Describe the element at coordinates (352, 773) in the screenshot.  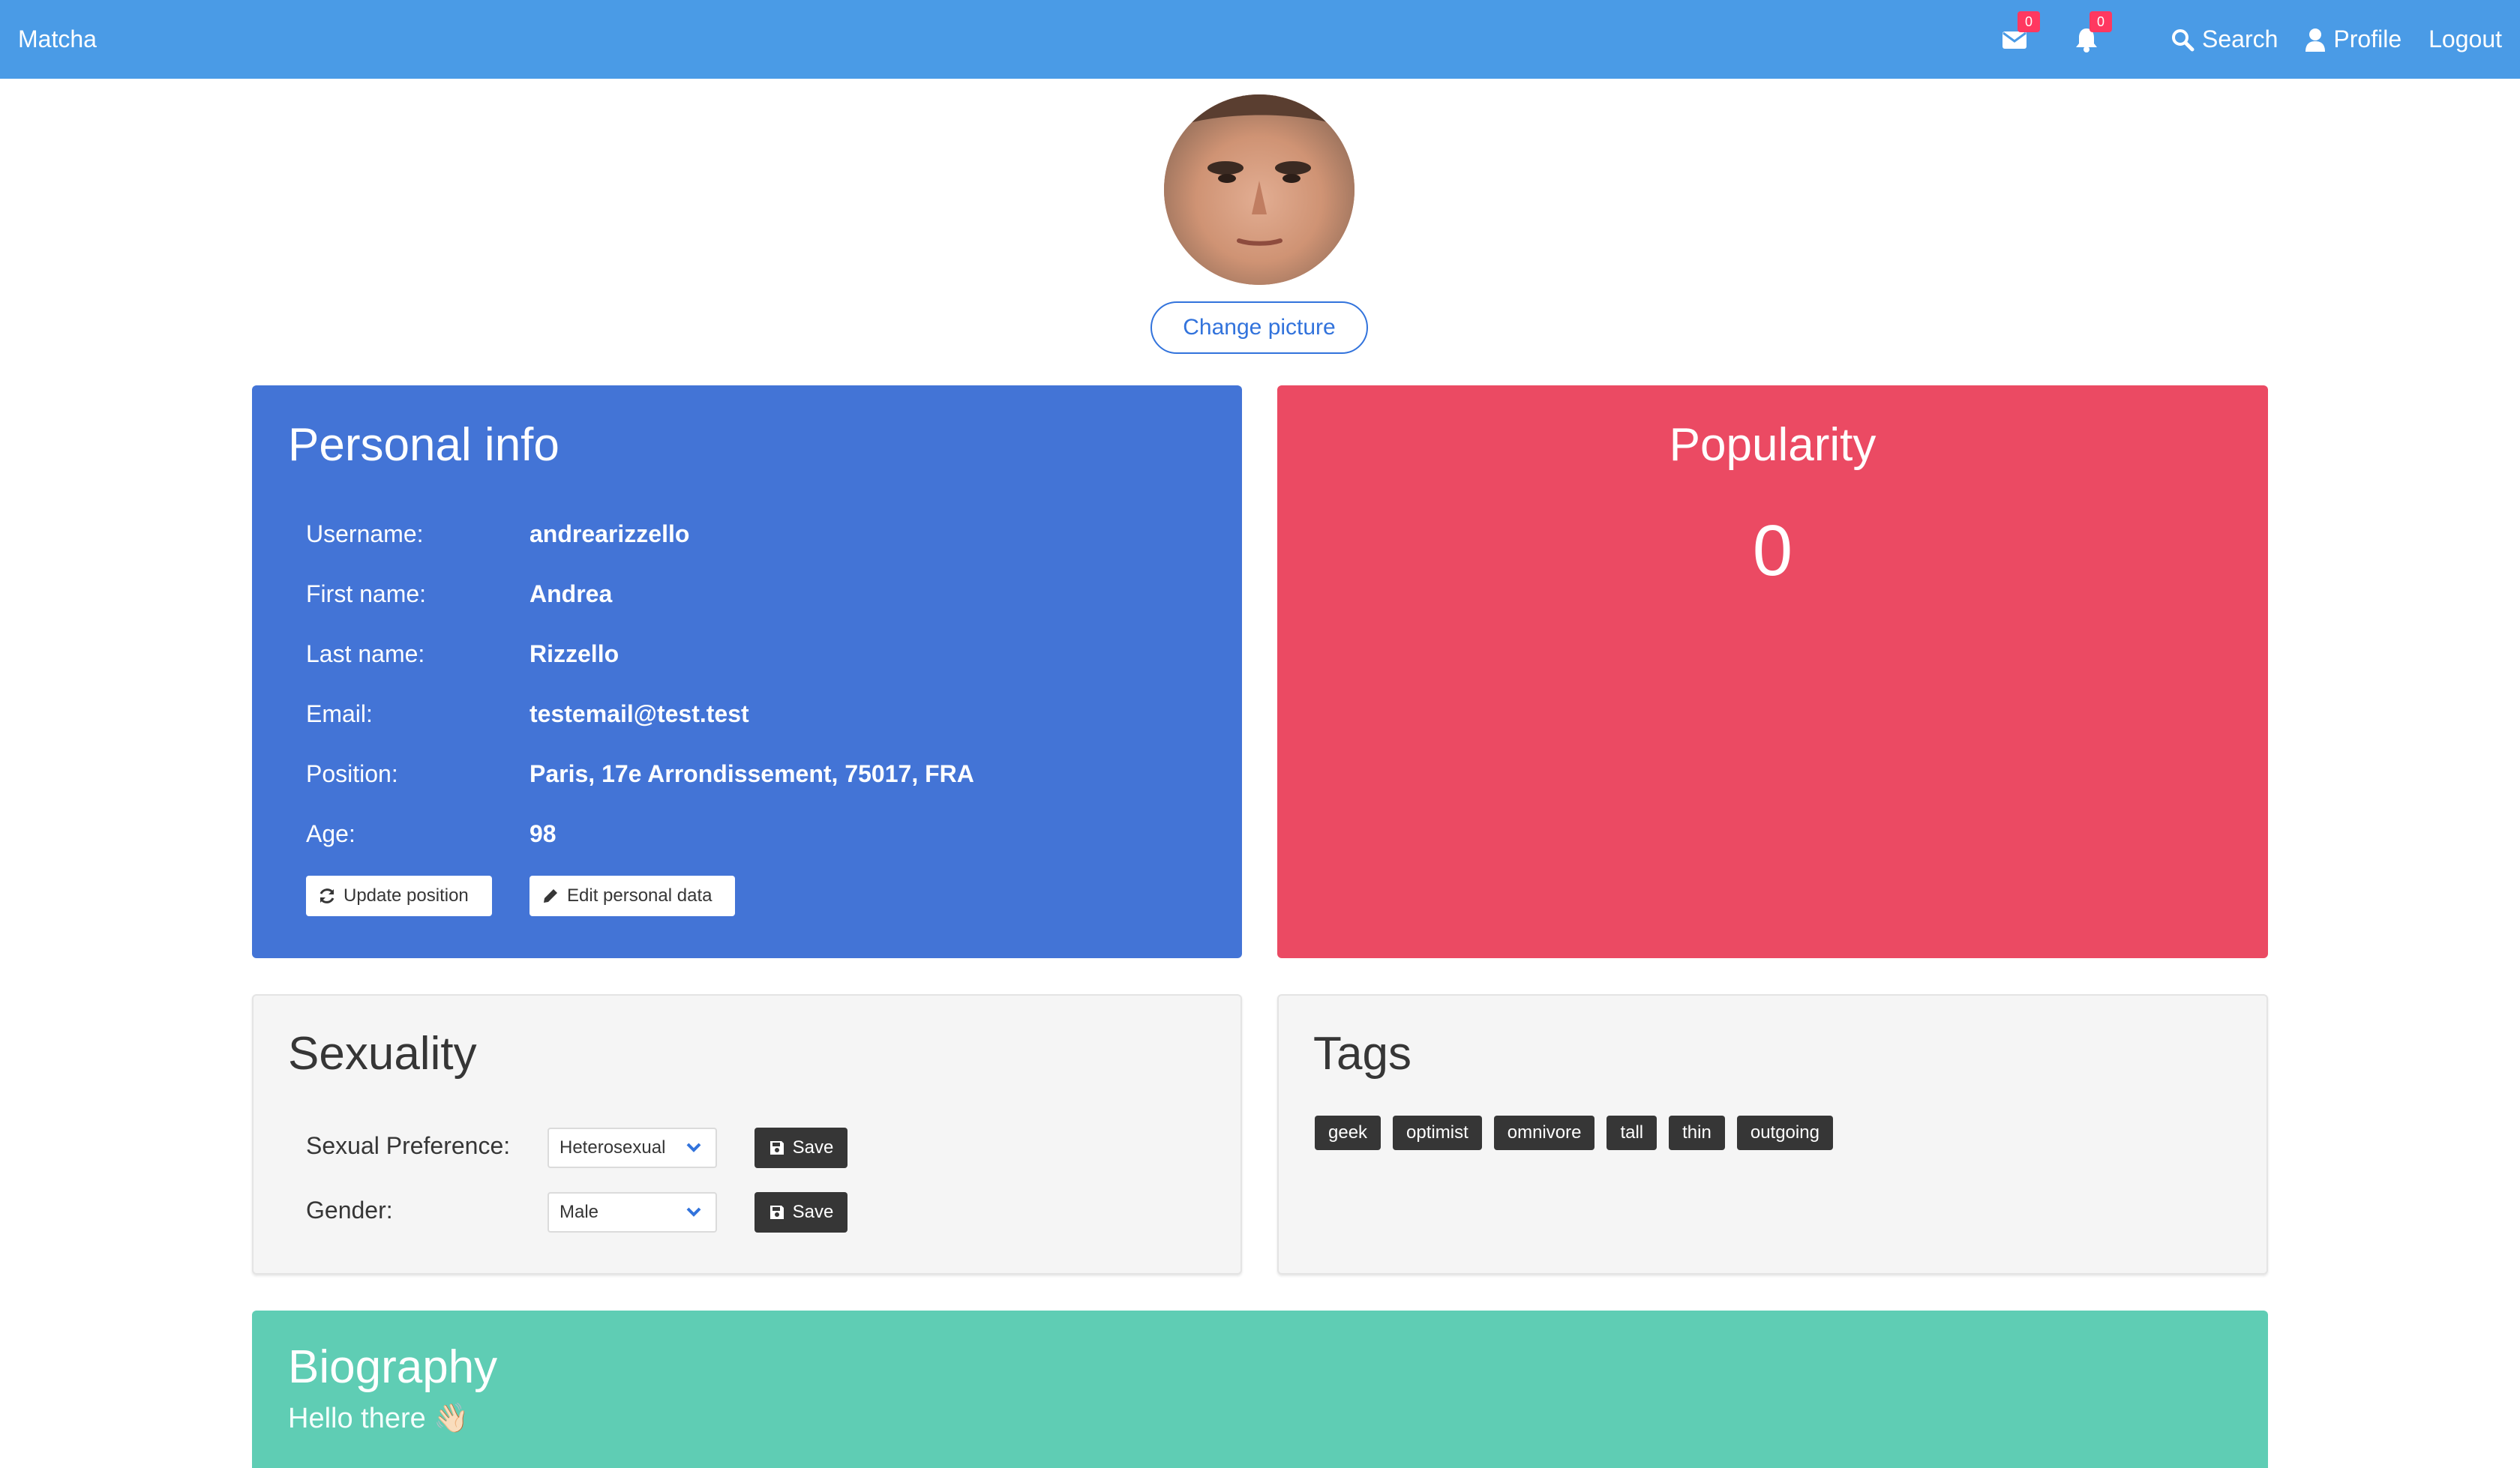
I see `info-label: Position:` at that location.